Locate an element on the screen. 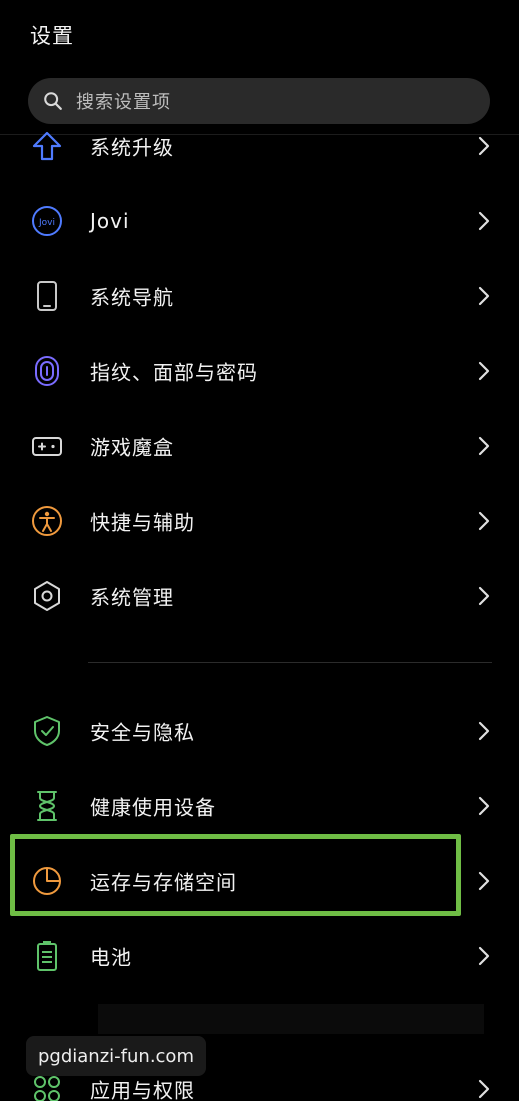 The height and width of the screenshot is (1101, 519). settings-item-fingerprint-face-password: 指纹、面部与密码 is located at coordinates (259, 370).